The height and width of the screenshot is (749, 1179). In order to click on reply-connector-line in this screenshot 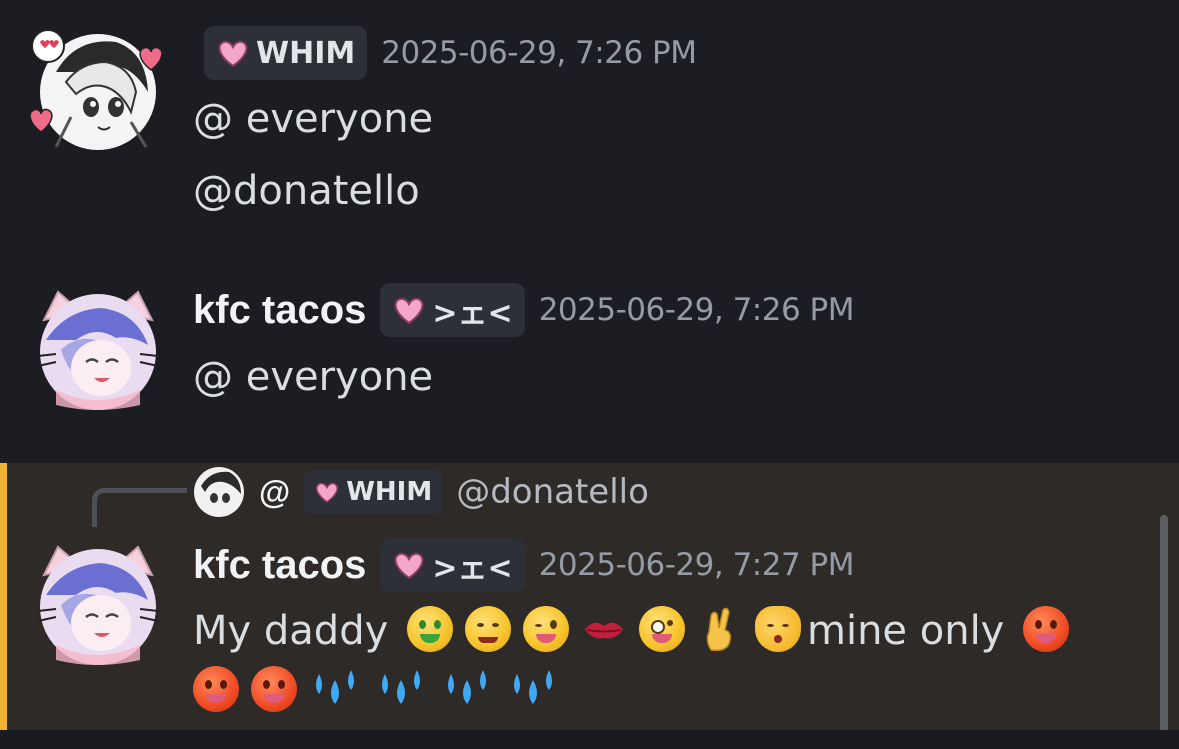, I will do `click(139, 507)`.